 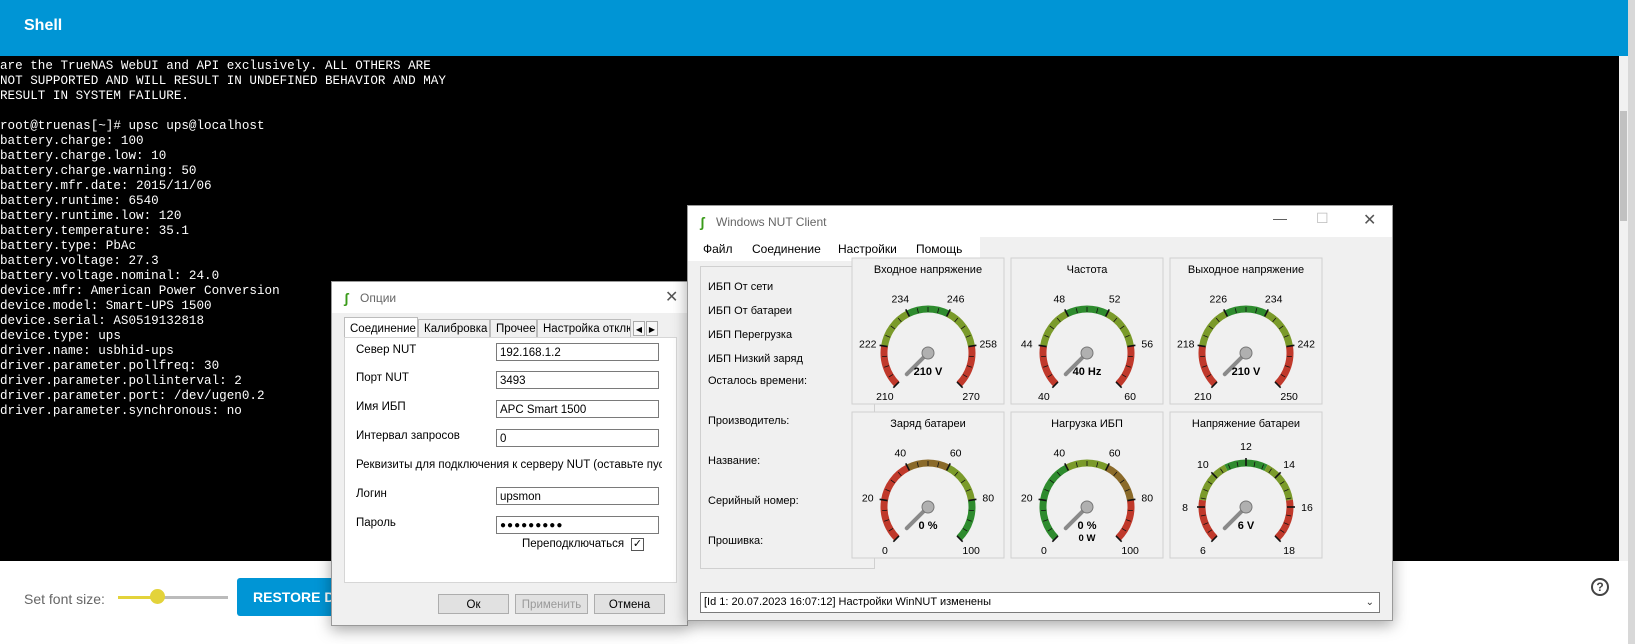 I want to click on ok-button: Ок, so click(x=473, y=604).